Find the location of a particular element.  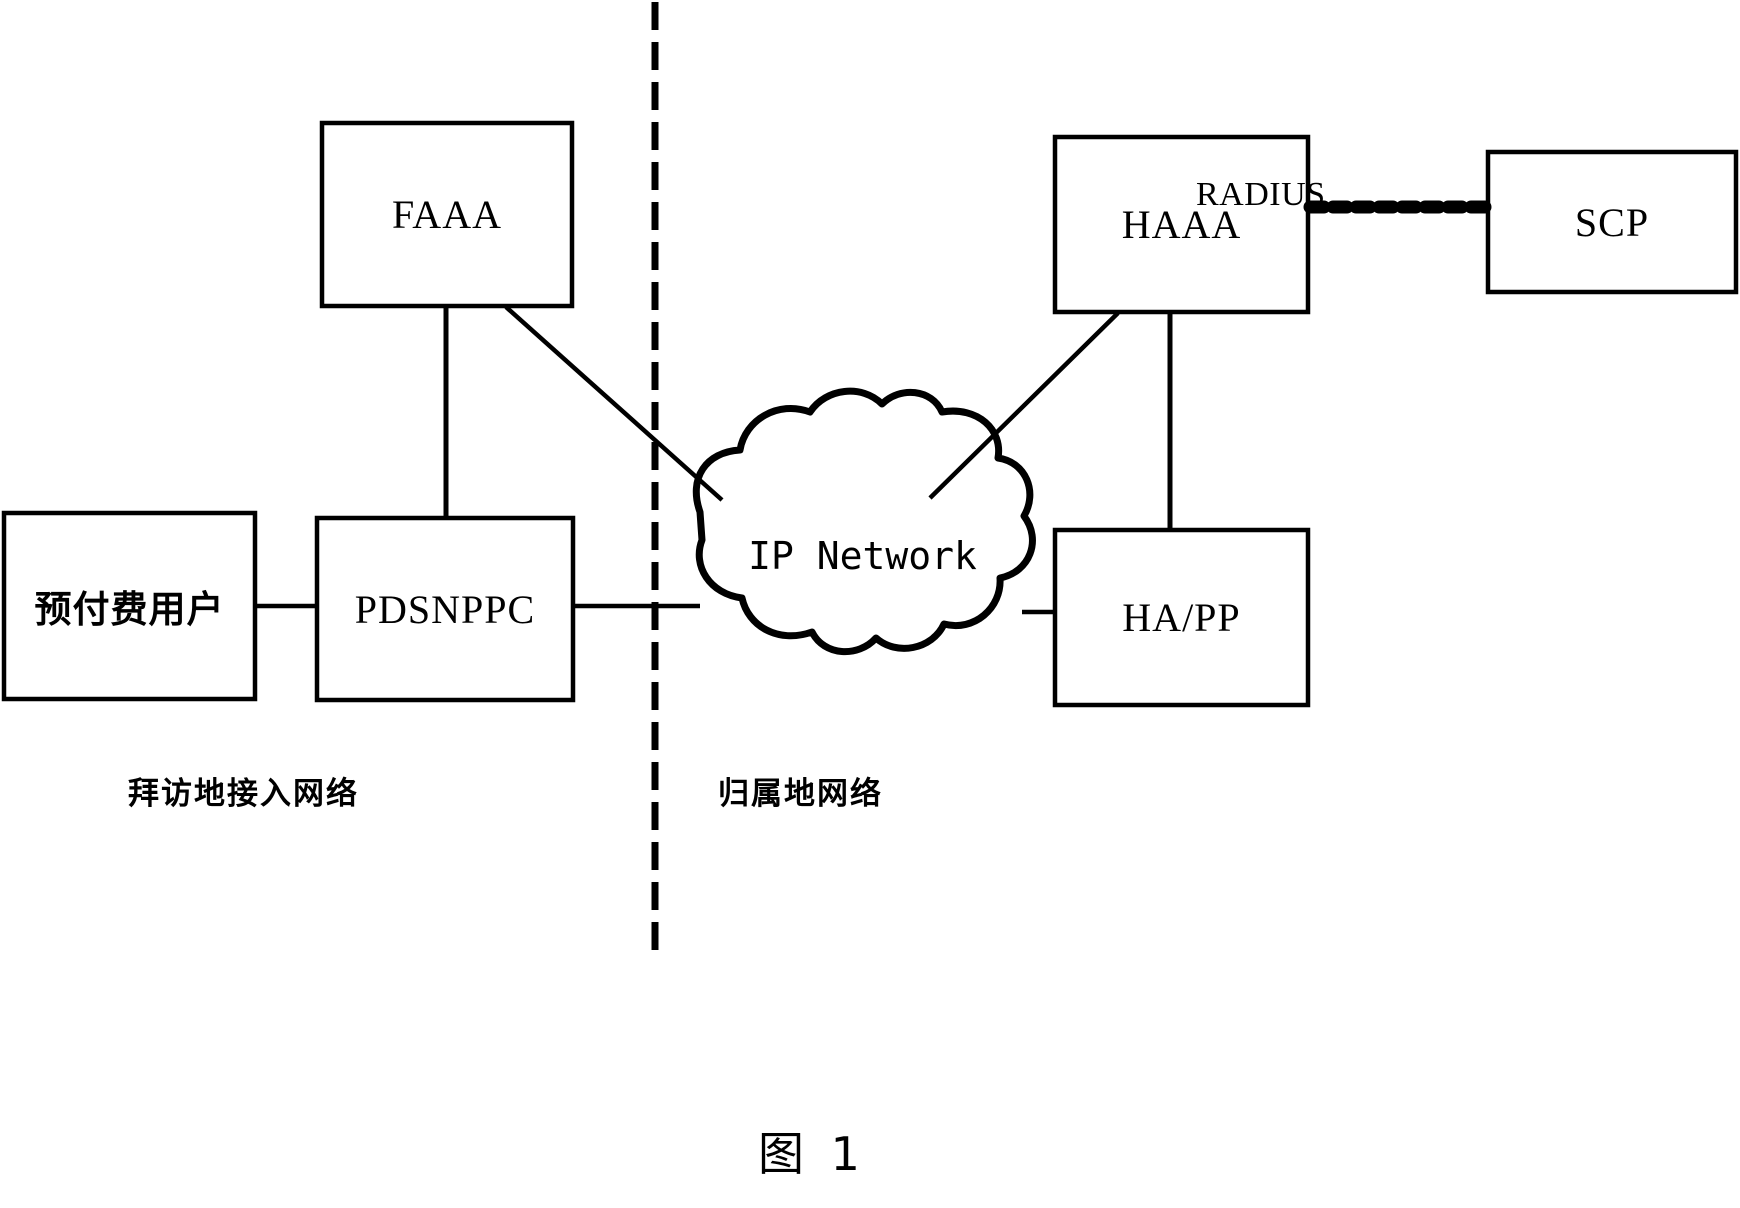

node-hit-scp is located at coordinates (1612, 222).